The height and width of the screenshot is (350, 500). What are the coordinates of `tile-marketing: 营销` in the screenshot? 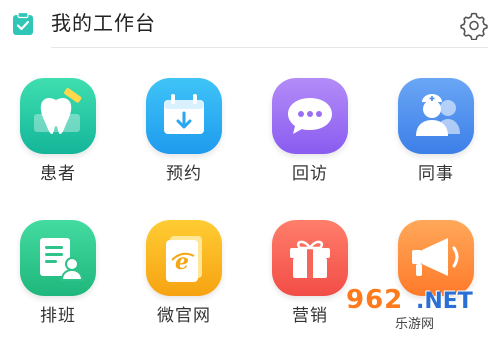 It's located at (310, 285).